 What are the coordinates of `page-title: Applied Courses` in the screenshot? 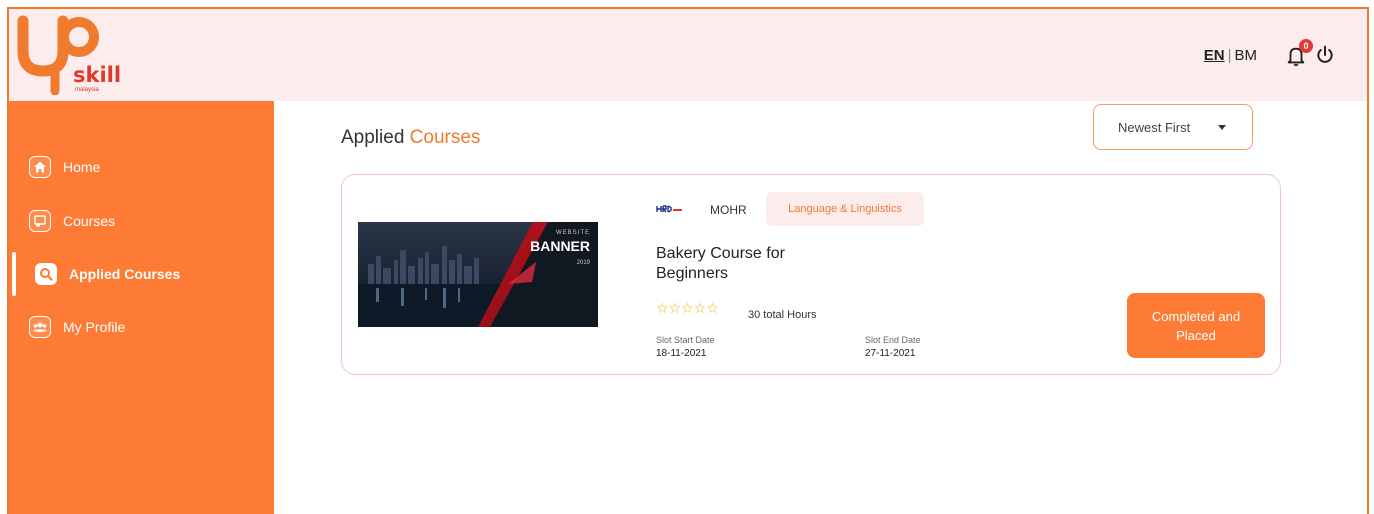 It's located at (410, 138).